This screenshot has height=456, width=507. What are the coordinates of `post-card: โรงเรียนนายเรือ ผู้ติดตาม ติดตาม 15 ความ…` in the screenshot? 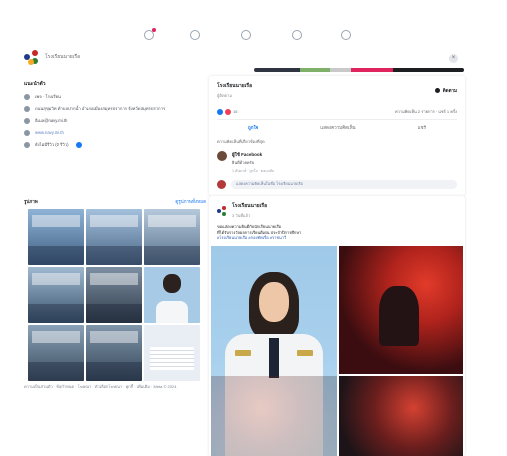 It's located at (337, 136).